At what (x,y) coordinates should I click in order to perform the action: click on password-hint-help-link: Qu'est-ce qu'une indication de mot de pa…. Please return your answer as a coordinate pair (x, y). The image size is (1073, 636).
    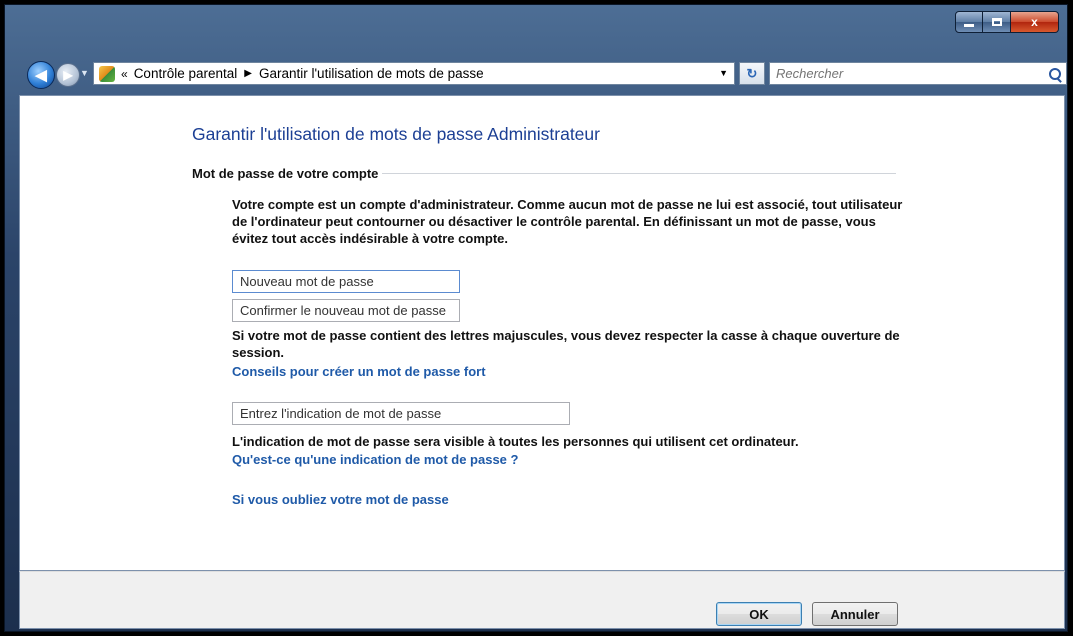
    Looking at the image, I should click on (375, 459).